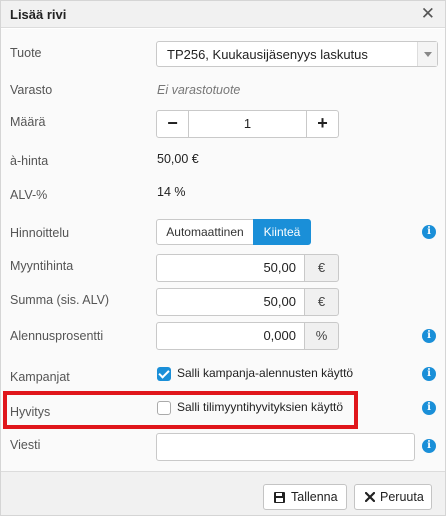  Describe the element at coordinates (42, 266) in the screenshot. I see `sale-price-label: Myyntihinta` at that location.